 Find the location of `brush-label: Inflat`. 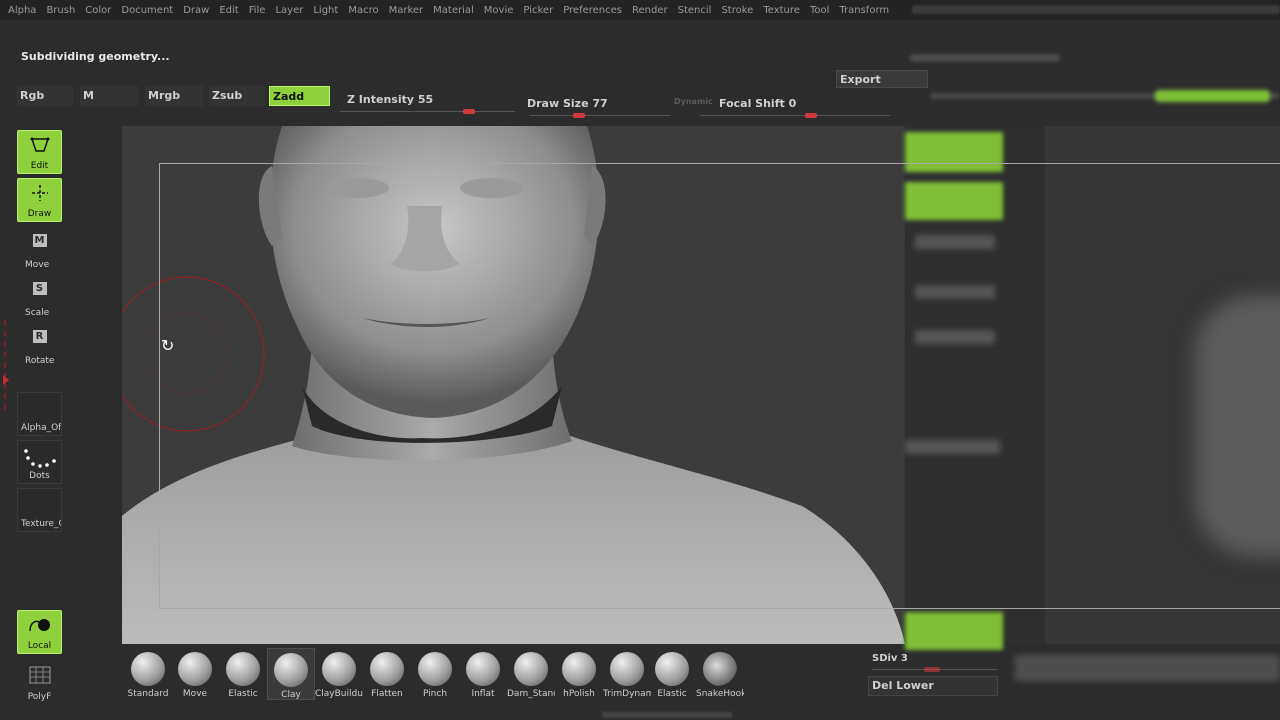

brush-label: Inflat is located at coordinates (483, 694).